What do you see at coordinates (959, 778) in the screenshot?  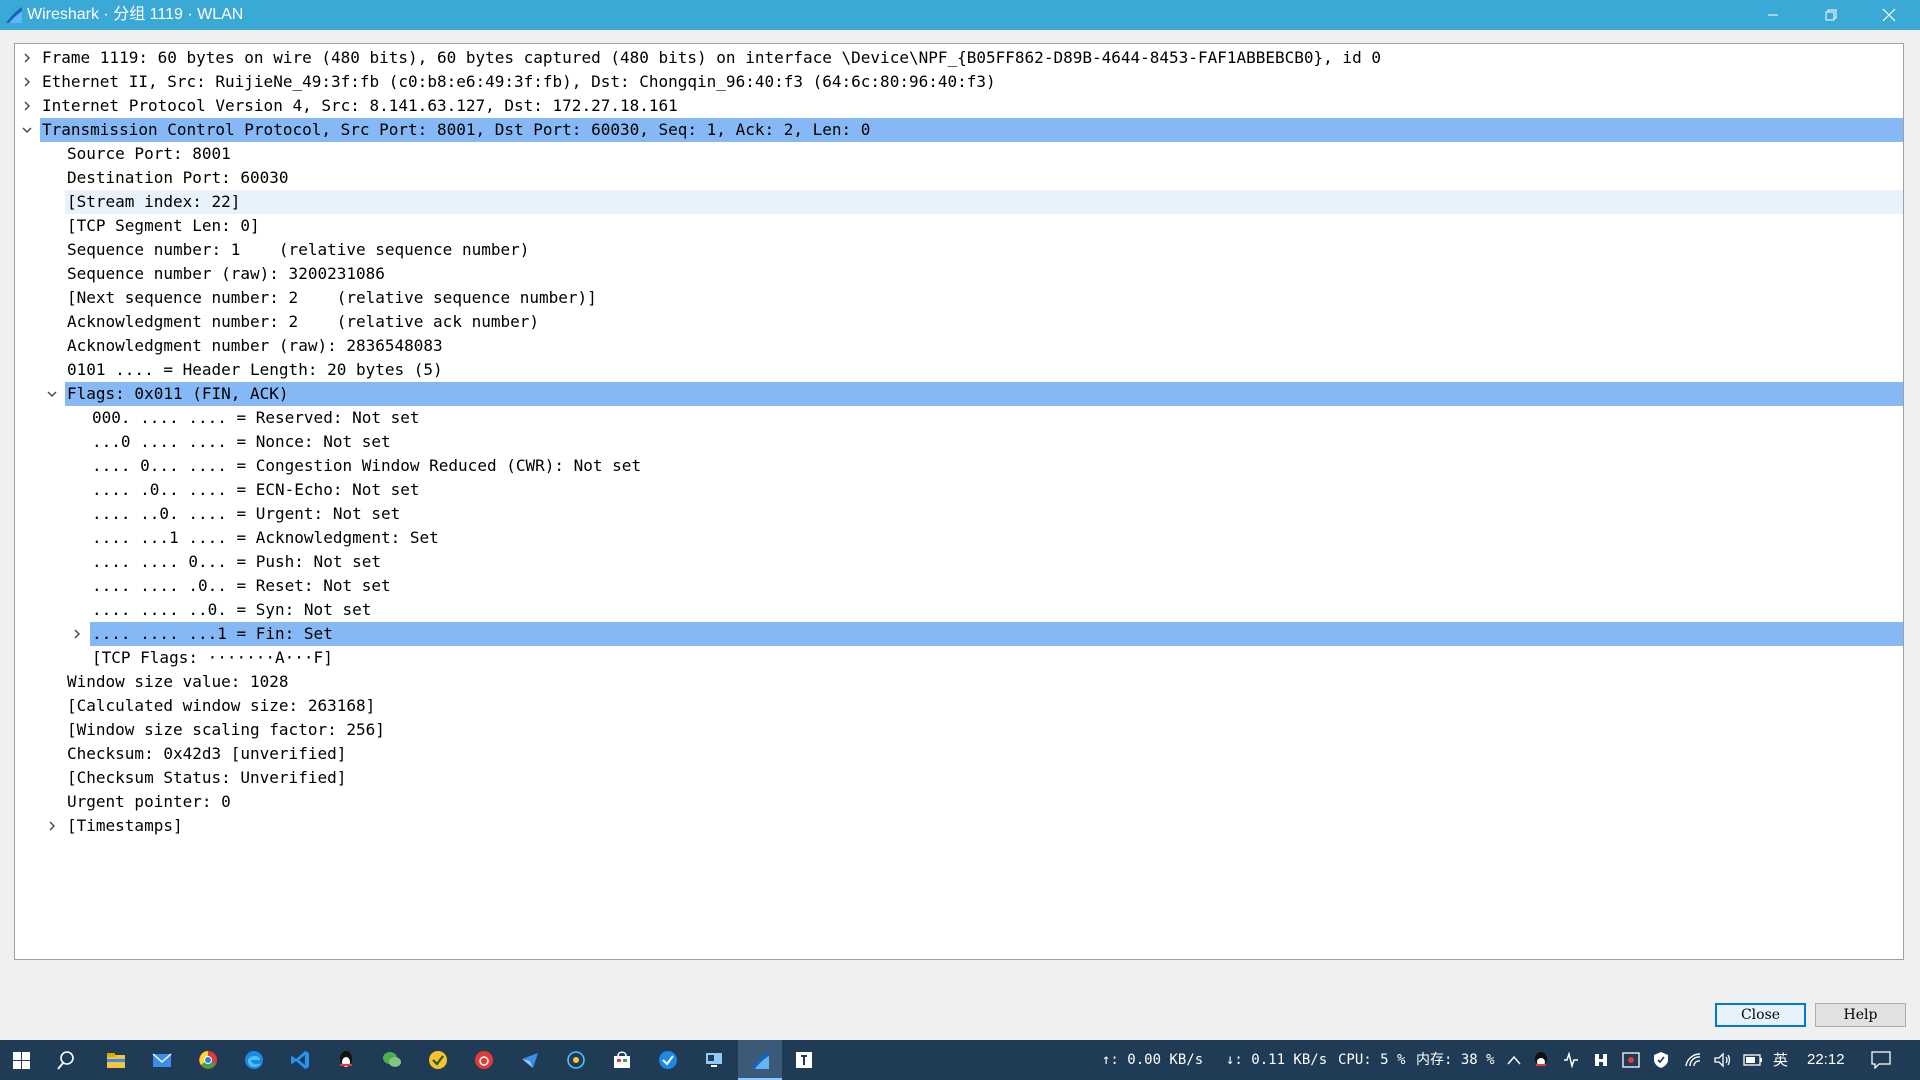 I see `tree-row: [Checksum Status: Unverified]` at bounding box center [959, 778].